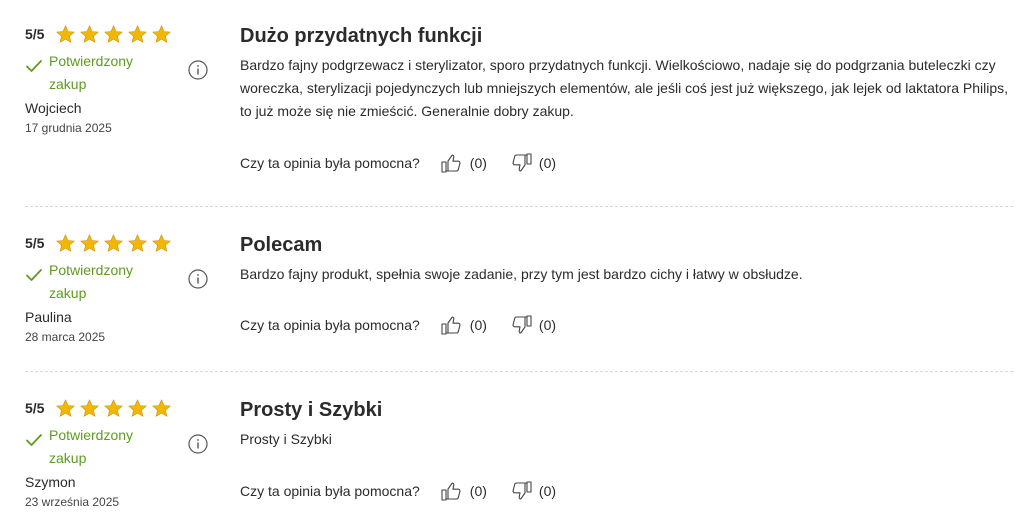  What do you see at coordinates (361, 36) in the screenshot?
I see `review-title: Dużo przydatnych funkcji` at bounding box center [361, 36].